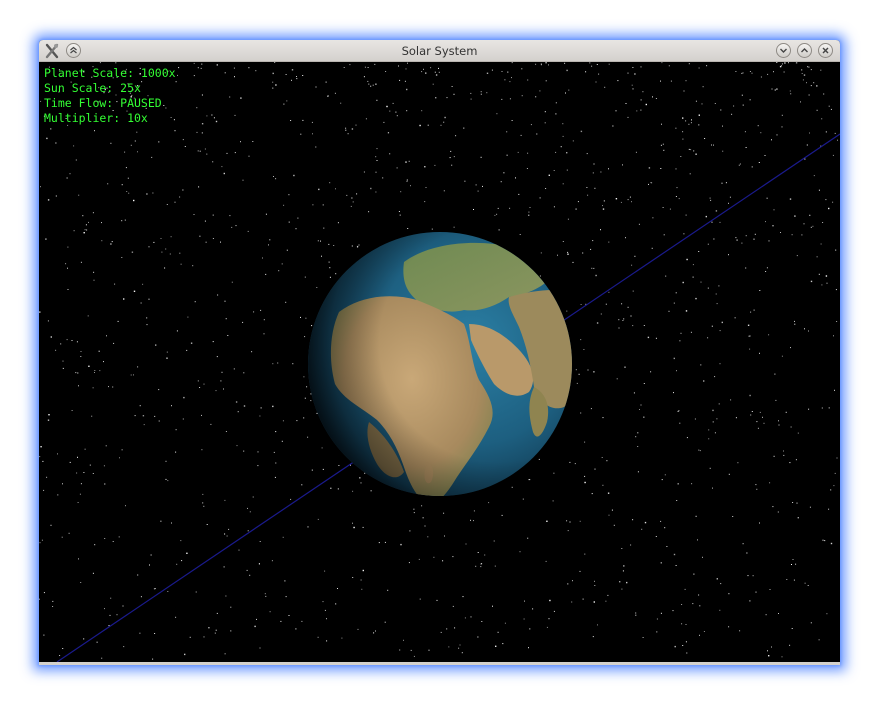  Describe the element at coordinates (783, 50) in the screenshot. I see `minimize-icon` at that location.